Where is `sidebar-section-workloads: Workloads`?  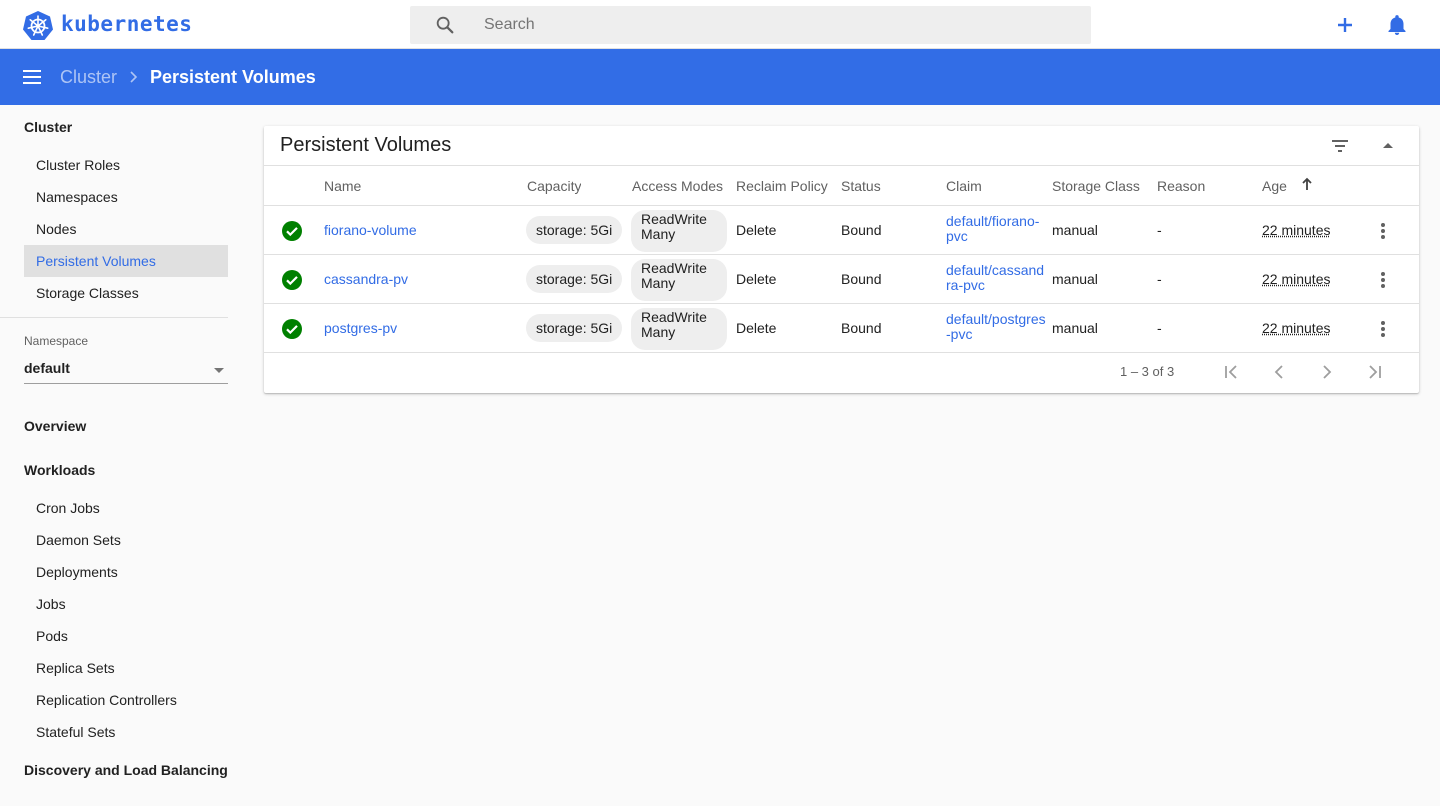
sidebar-section-workloads: Workloads is located at coordinates (59, 470).